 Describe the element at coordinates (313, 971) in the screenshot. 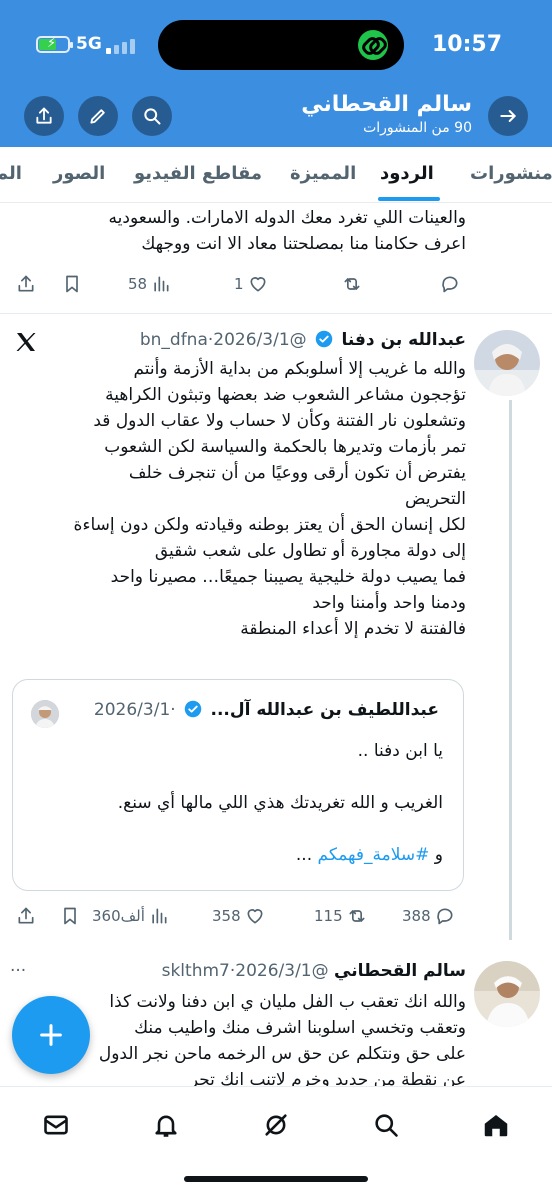

I see `tweet-header: سالم القحطاني @sklthm7·2026/3/1` at that location.